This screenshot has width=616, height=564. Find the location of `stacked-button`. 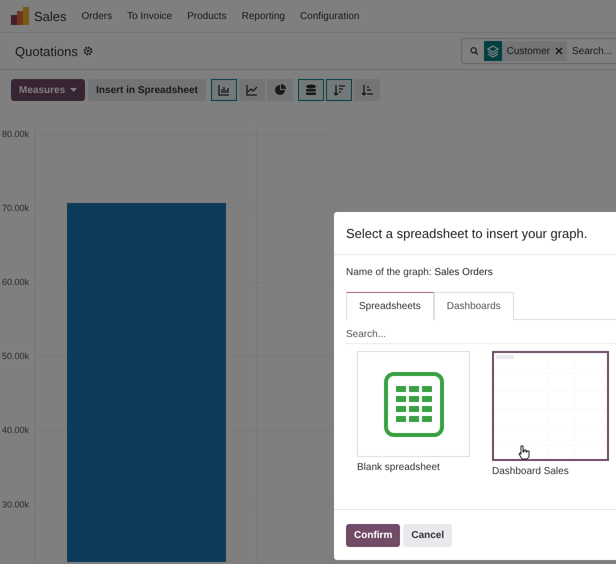

stacked-button is located at coordinates (311, 90).